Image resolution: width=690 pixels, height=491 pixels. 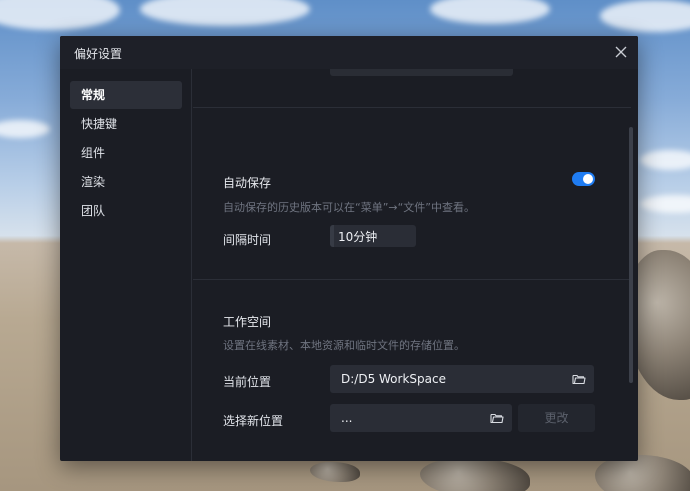 I want to click on autosave-description: 自动保存的历史版本可以在“菜单”→“文件”中查看。, so click(x=349, y=207).